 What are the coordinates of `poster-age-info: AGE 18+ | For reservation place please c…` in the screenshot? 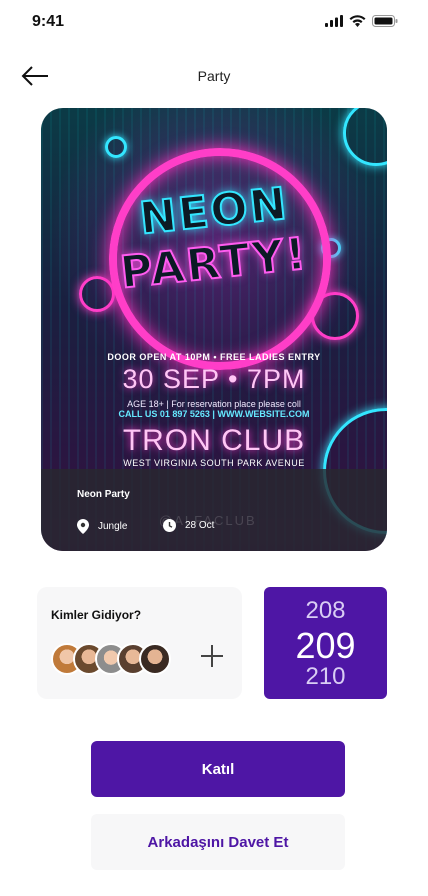 It's located at (214, 404).